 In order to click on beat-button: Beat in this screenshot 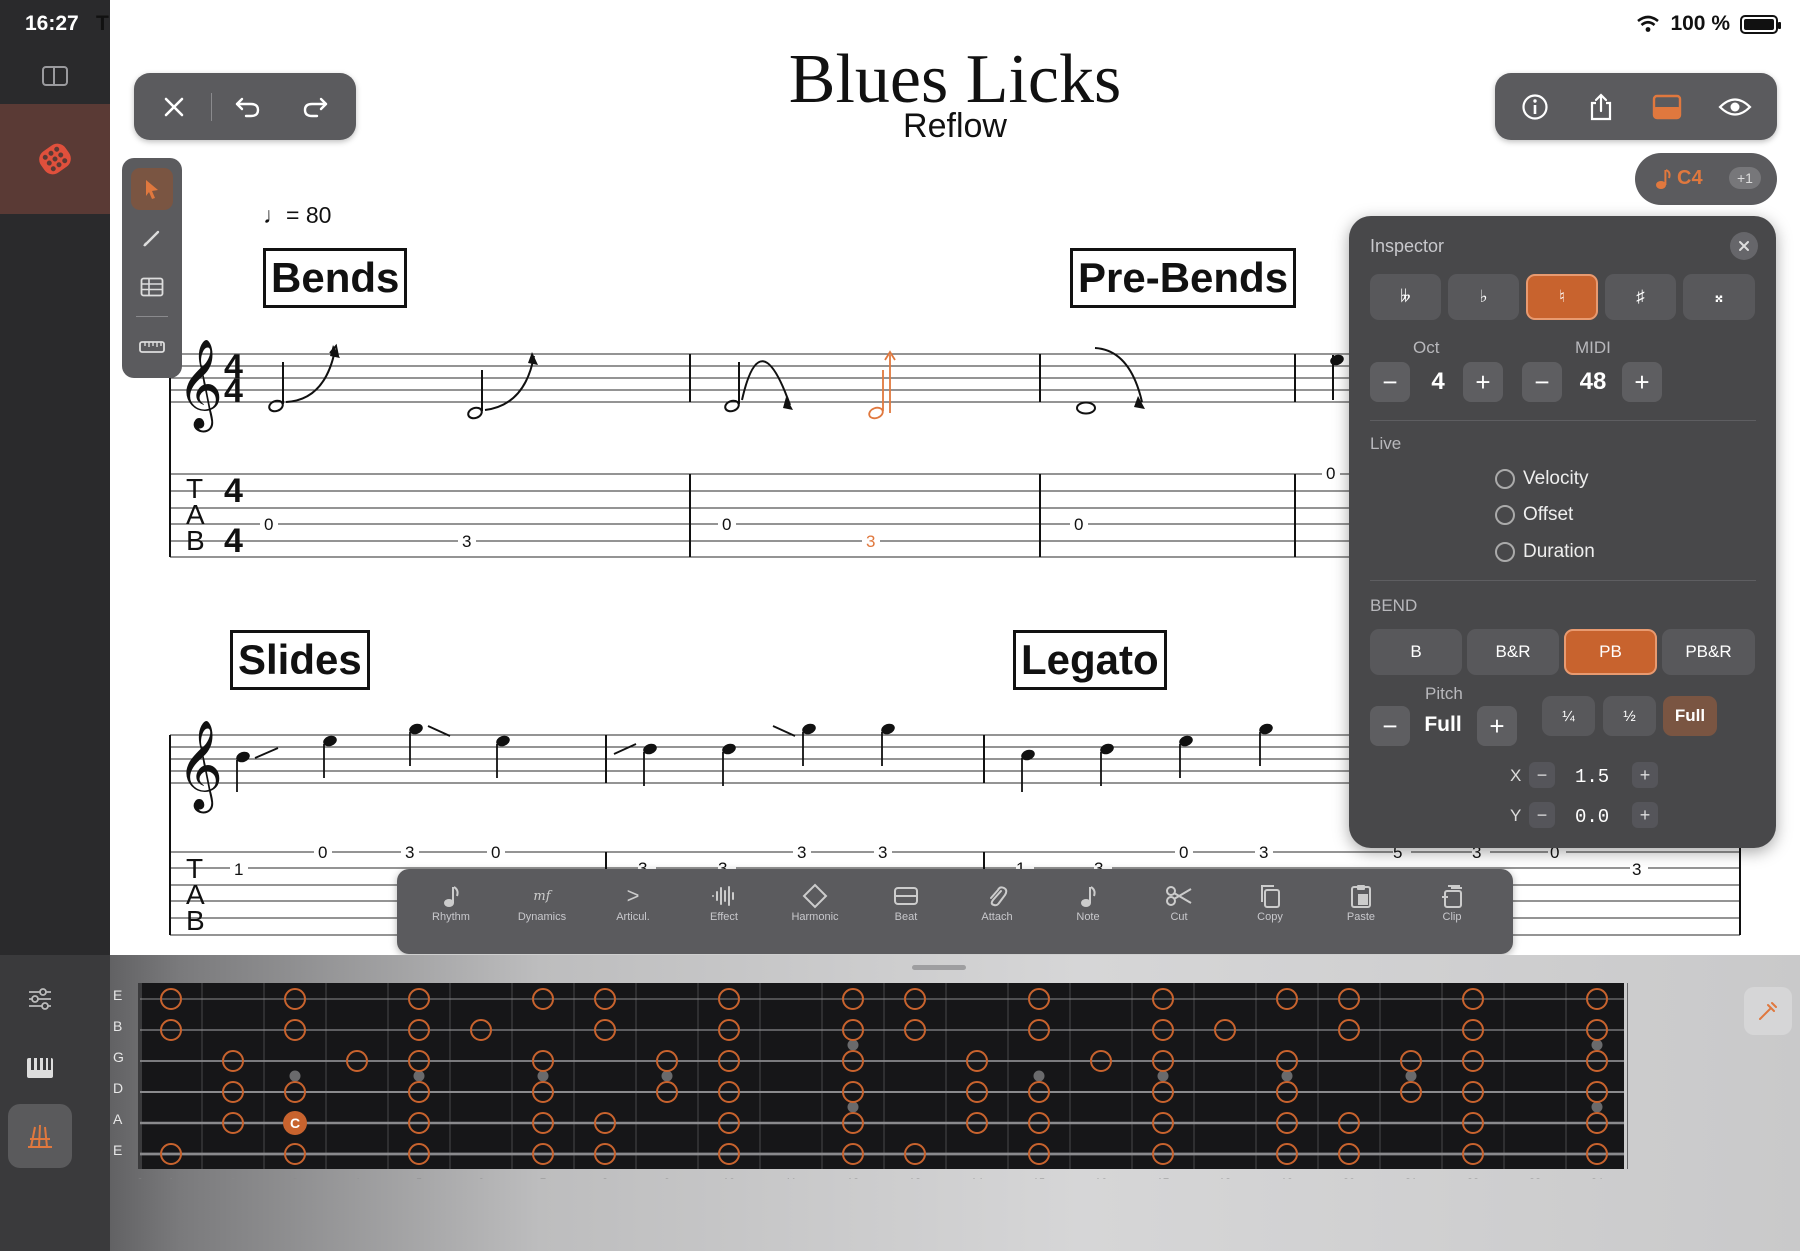, I will do `click(906, 902)`.